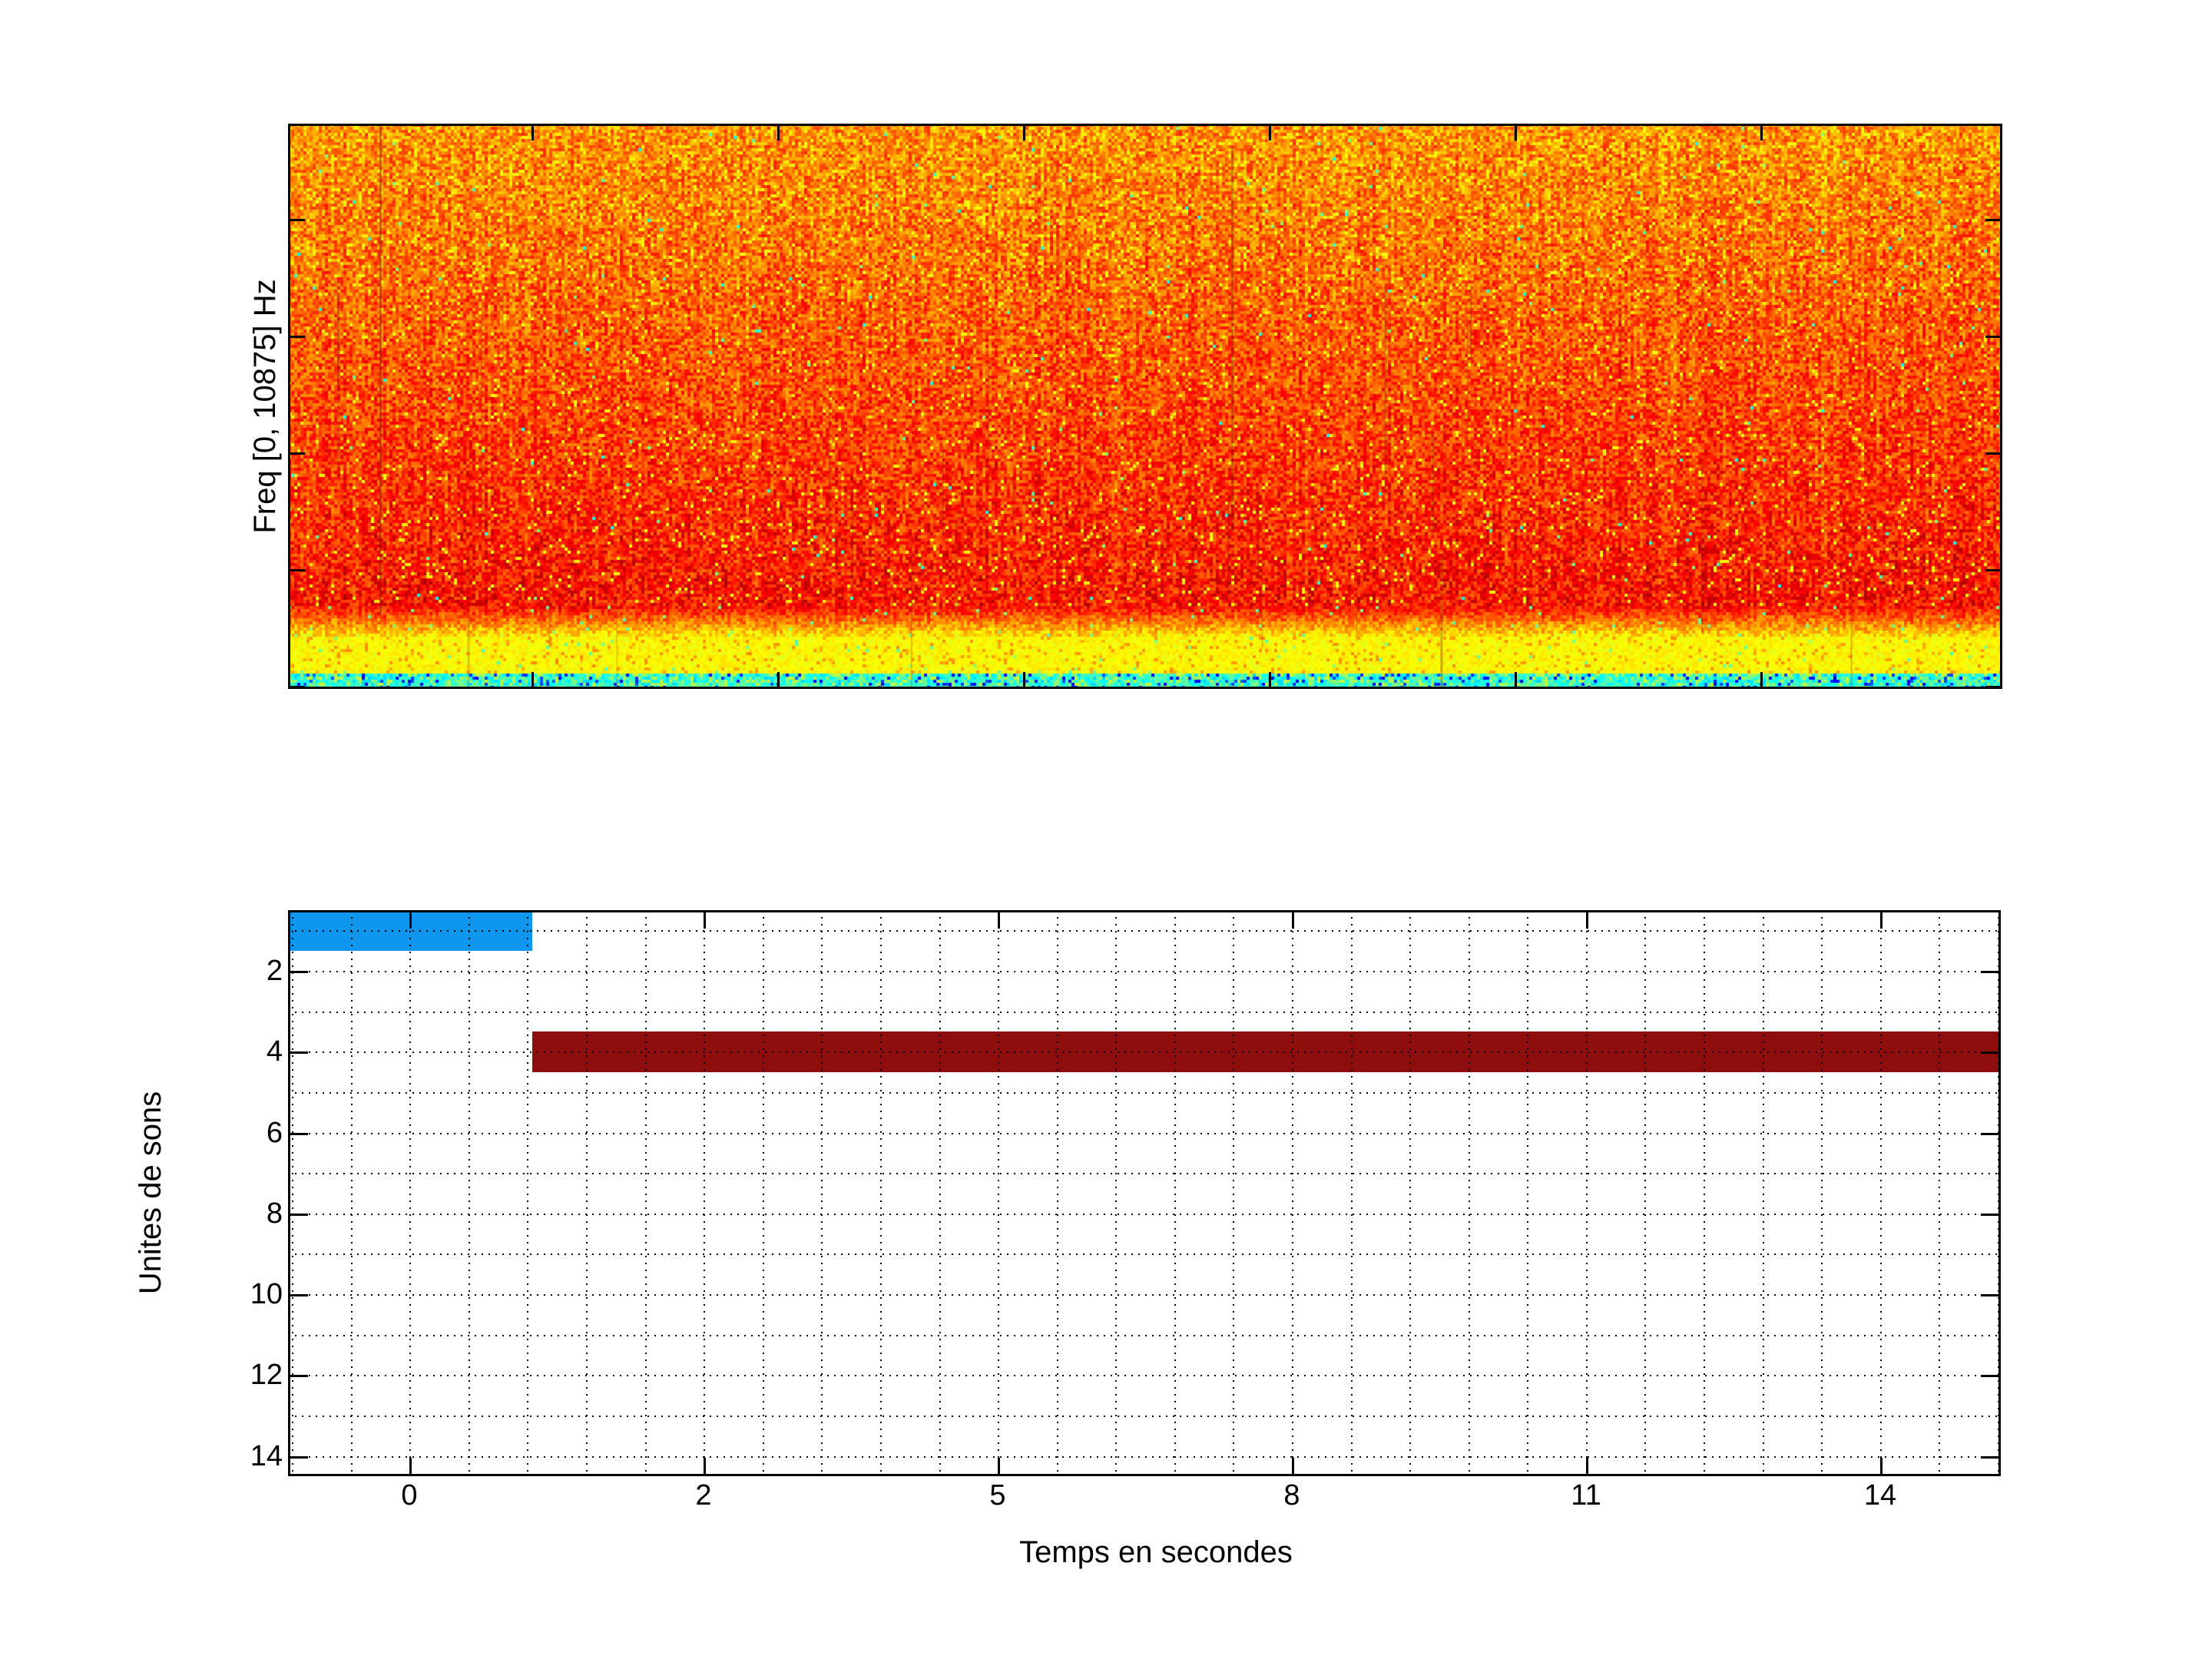  What do you see at coordinates (703, 1495) in the screenshot?
I see `x-tick-label: 2` at bounding box center [703, 1495].